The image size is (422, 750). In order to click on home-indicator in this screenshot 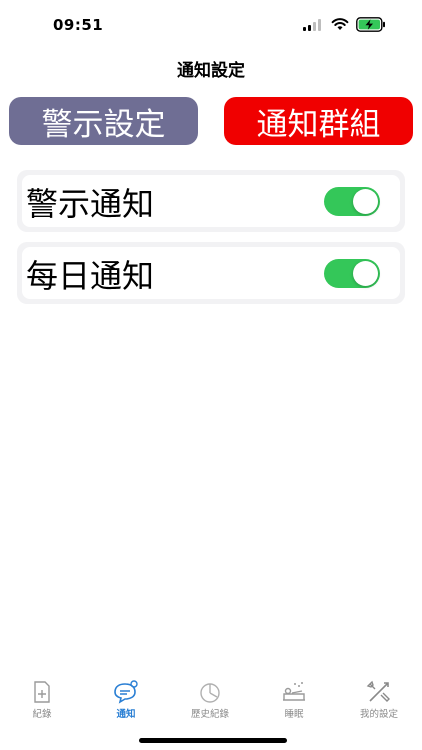, I will do `click(213, 740)`.